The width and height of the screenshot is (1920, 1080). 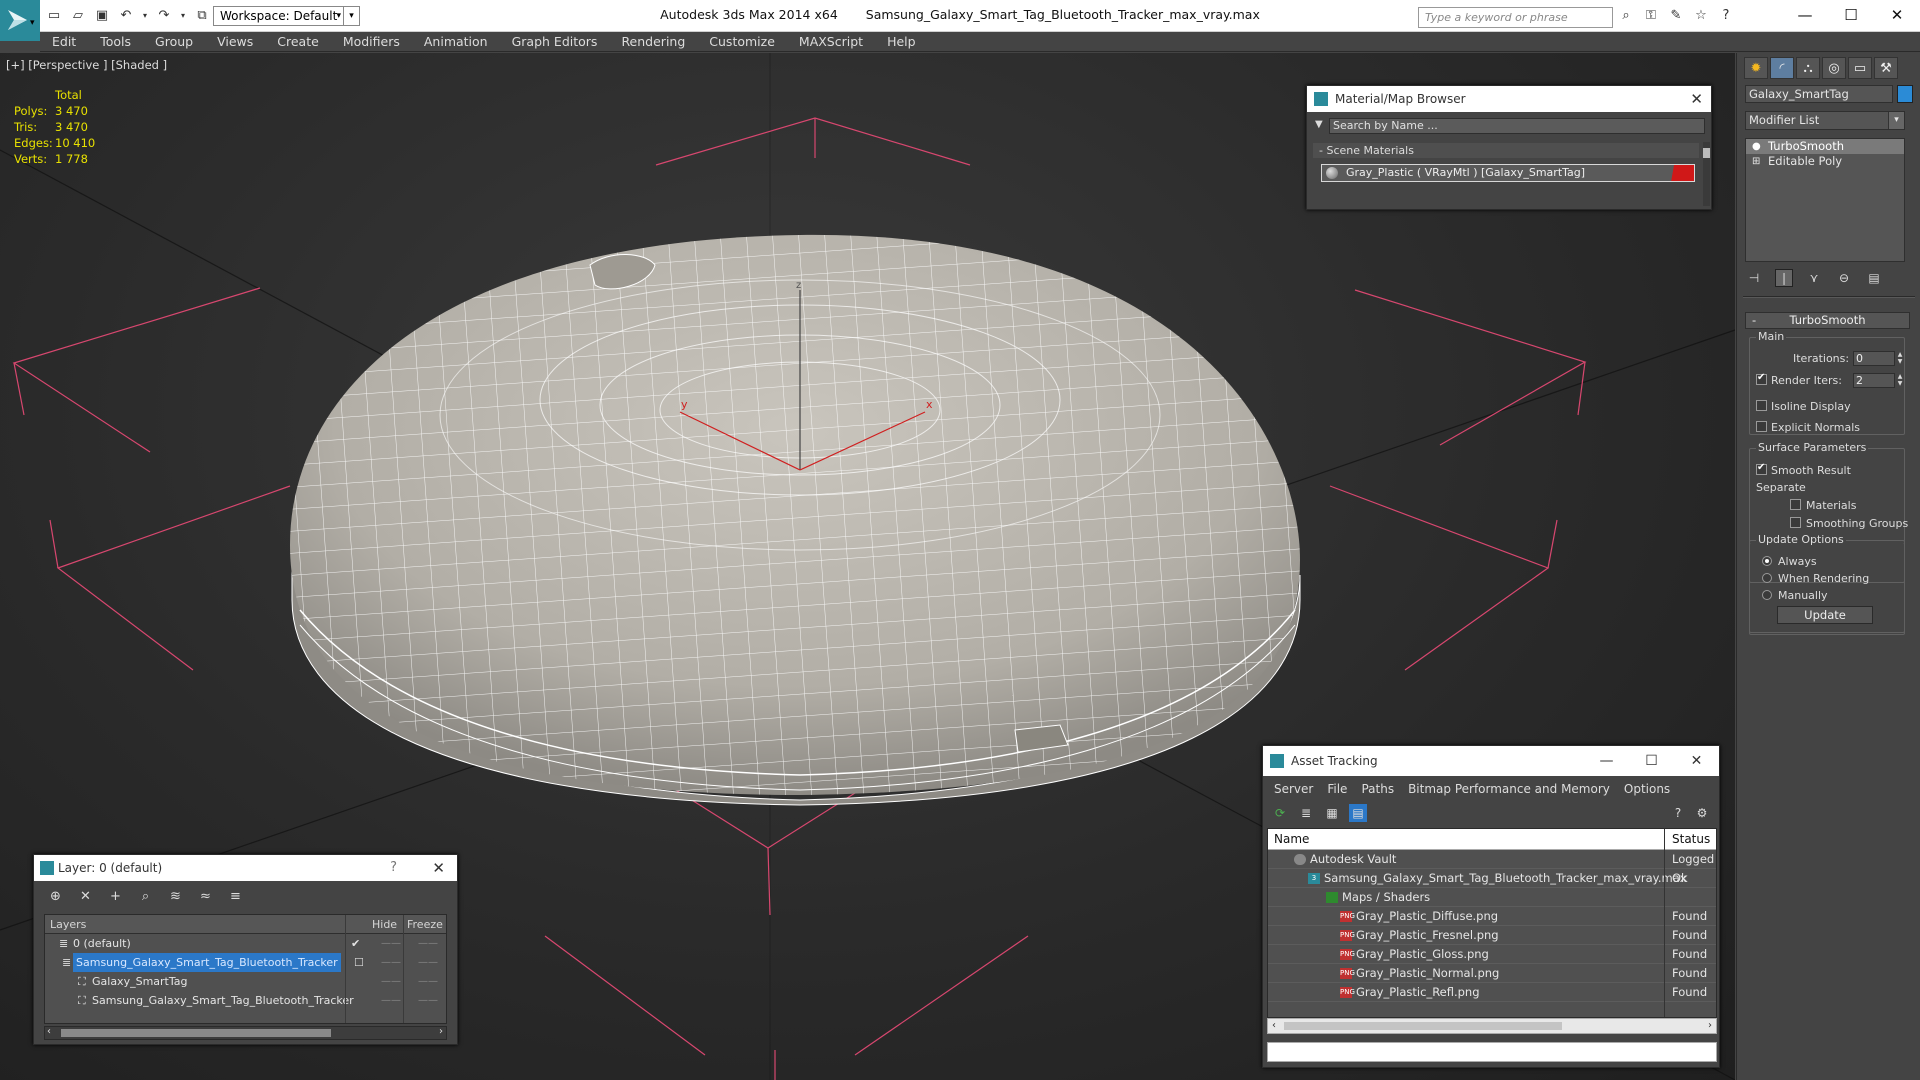 I want to click on asset-row: PNG Gray_Plastic_Normal.png Found, so click(x=1492, y=973).